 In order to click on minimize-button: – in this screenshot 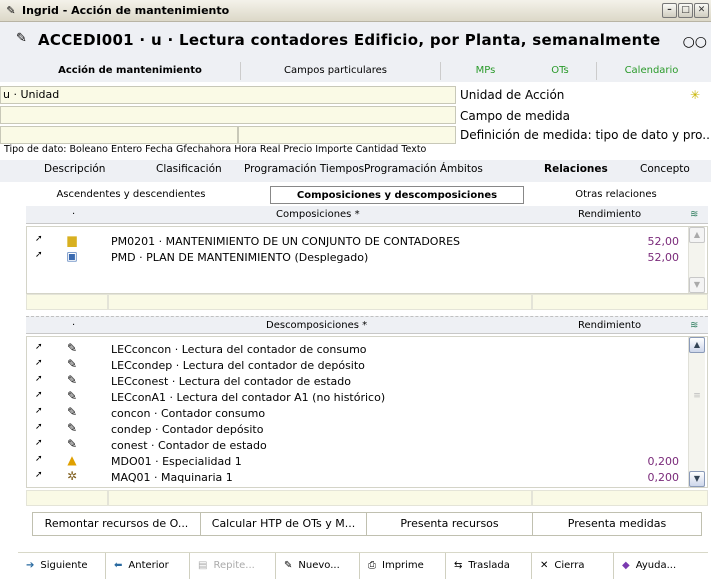, I will do `click(669, 10)`.